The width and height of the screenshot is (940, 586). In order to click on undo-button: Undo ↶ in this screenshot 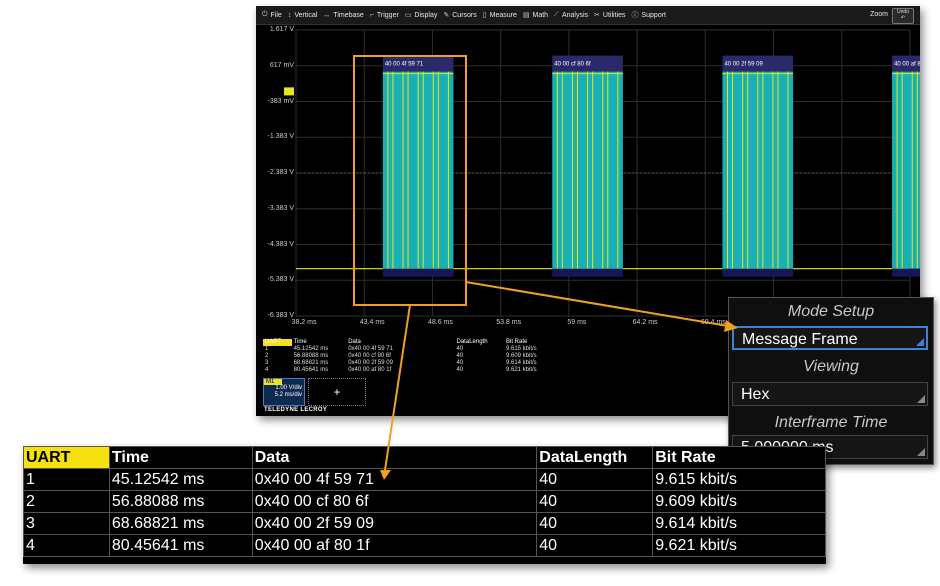, I will do `click(903, 16)`.